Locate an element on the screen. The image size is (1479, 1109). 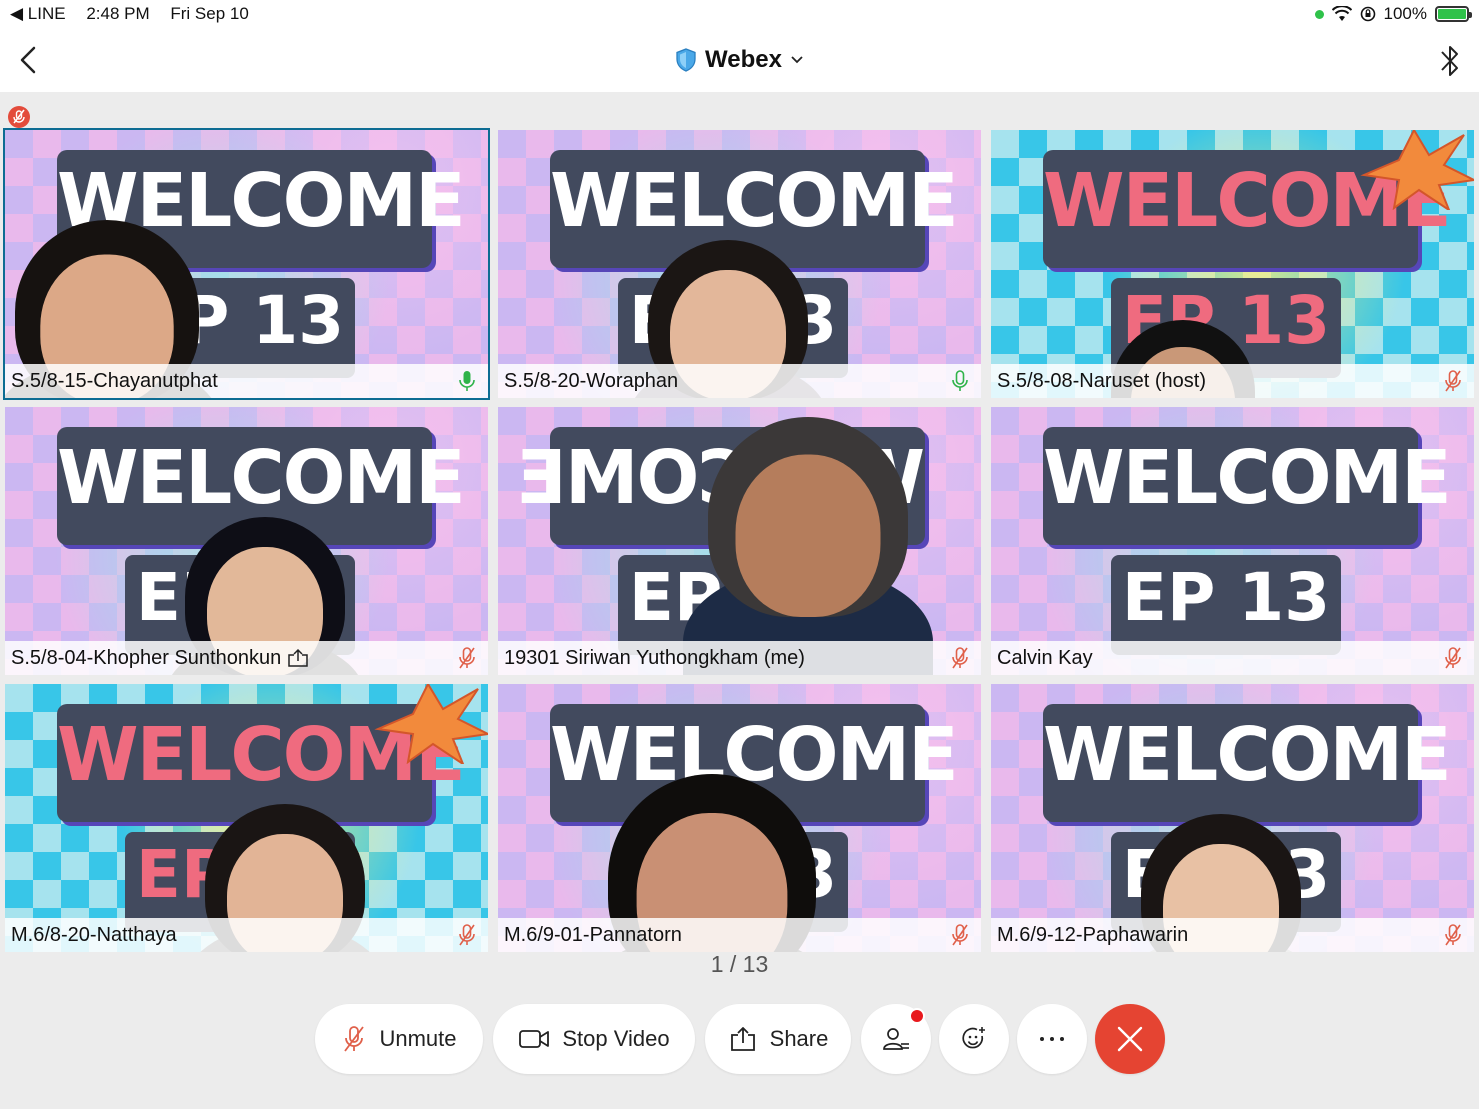
participant-name-bar: 19301 Siriwan Yuthongkham (me) is located at coordinates (739, 658).